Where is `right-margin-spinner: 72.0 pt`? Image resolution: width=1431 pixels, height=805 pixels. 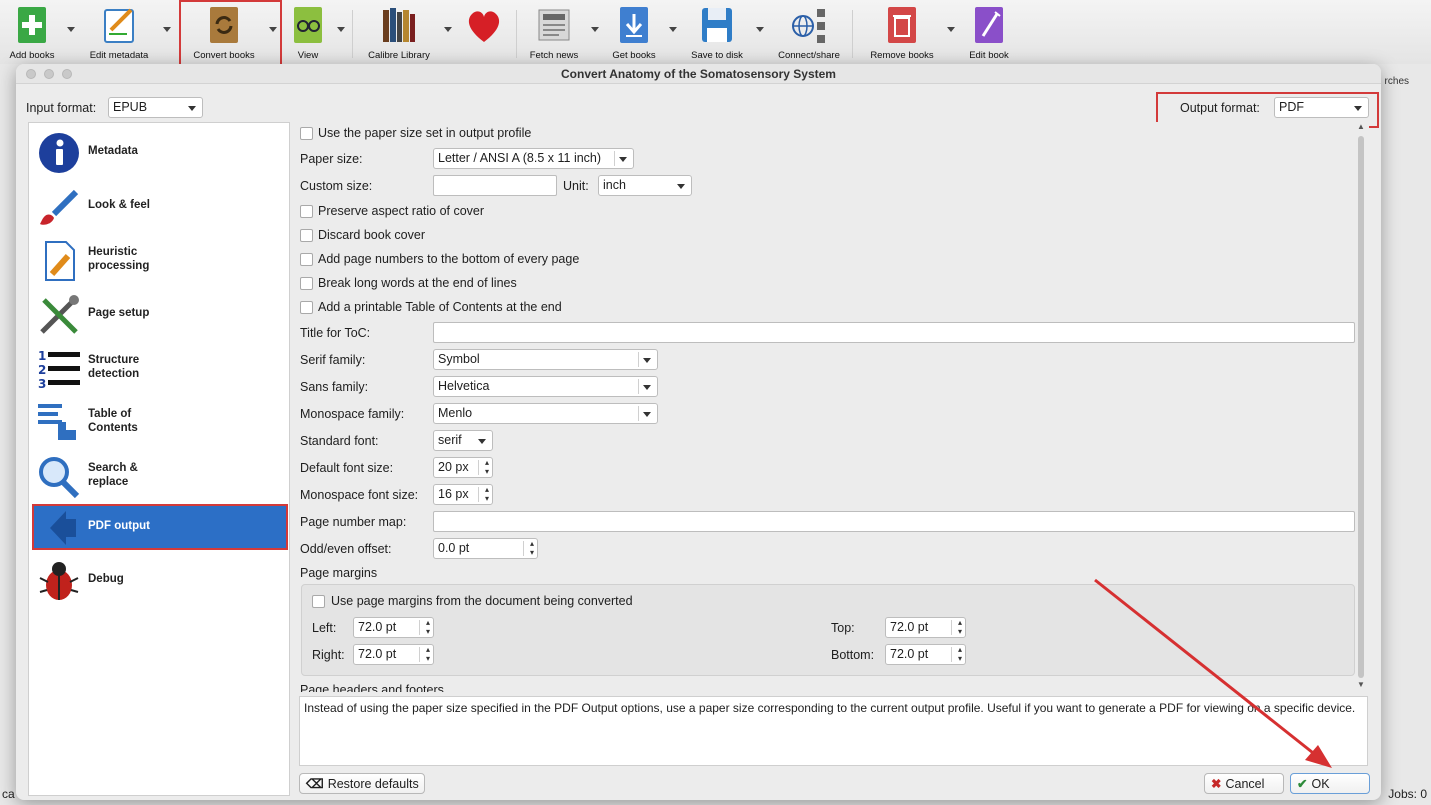
right-margin-spinner: 72.0 pt is located at coordinates (393, 654).